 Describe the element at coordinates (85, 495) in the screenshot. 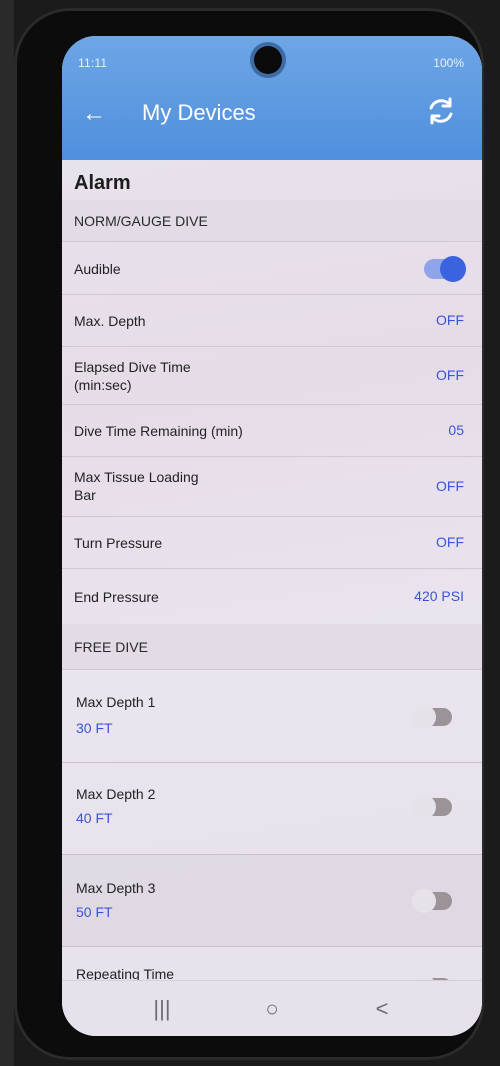

I see `row-label-unit: Bar` at that location.